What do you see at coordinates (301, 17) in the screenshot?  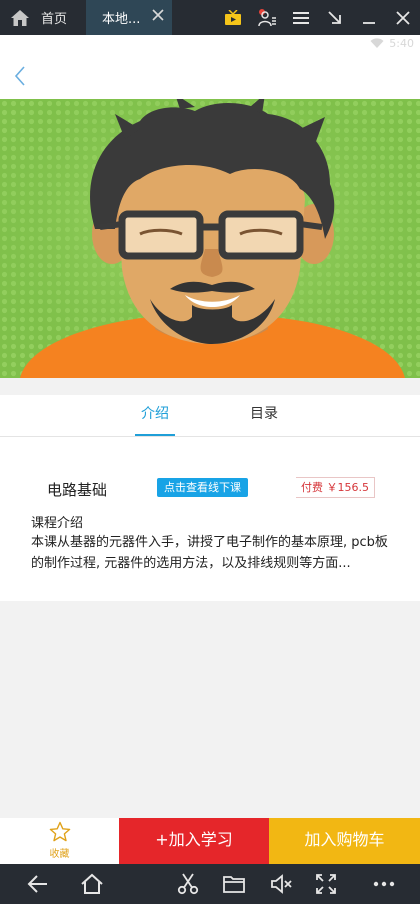 I see `menu-icon` at bounding box center [301, 17].